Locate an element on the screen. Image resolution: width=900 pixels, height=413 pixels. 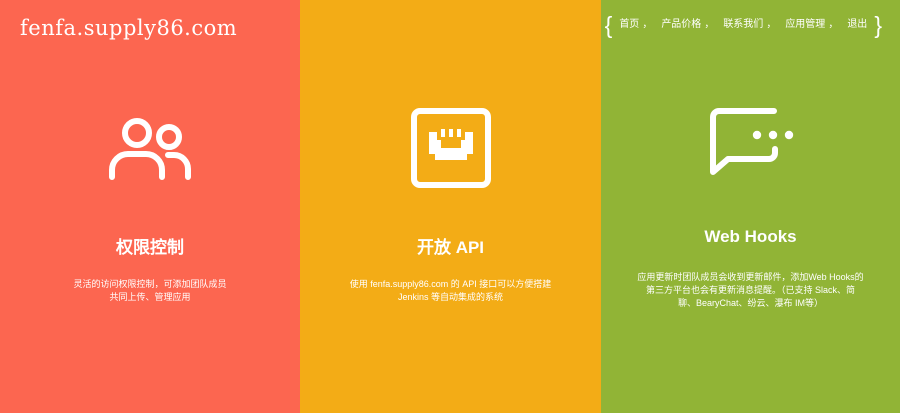
feature-desc-line: 聊、BearyChat、纷云、瀑布 IM等） is located at coordinates (750, 303).